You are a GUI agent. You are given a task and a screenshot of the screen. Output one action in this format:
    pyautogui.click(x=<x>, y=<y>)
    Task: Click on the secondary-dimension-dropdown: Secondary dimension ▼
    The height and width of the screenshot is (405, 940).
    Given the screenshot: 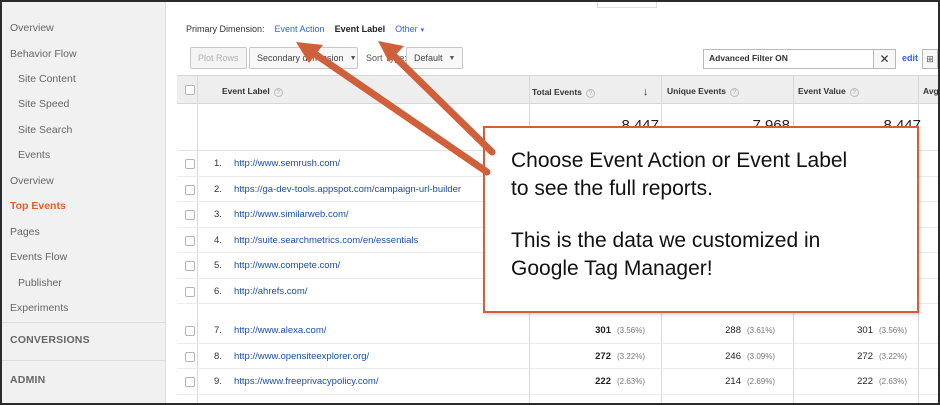 What is the action you would take?
    pyautogui.click(x=303, y=58)
    